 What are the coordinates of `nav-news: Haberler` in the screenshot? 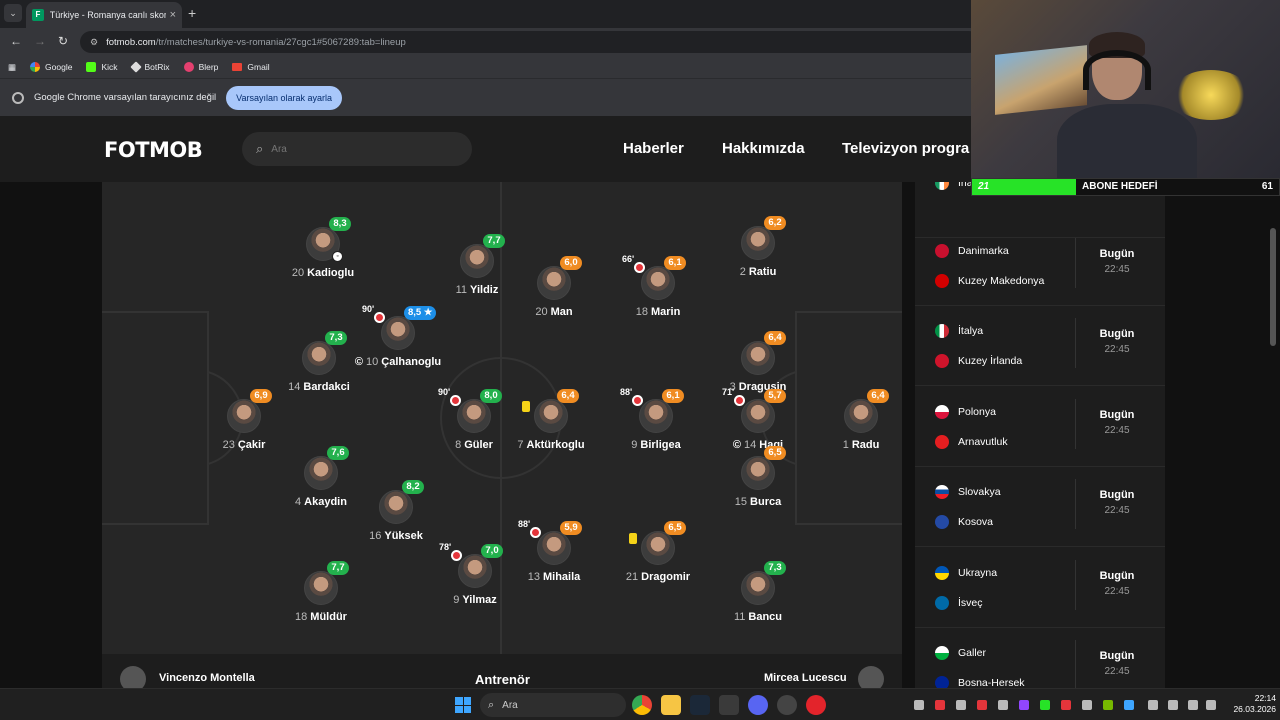 It's located at (653, 148).